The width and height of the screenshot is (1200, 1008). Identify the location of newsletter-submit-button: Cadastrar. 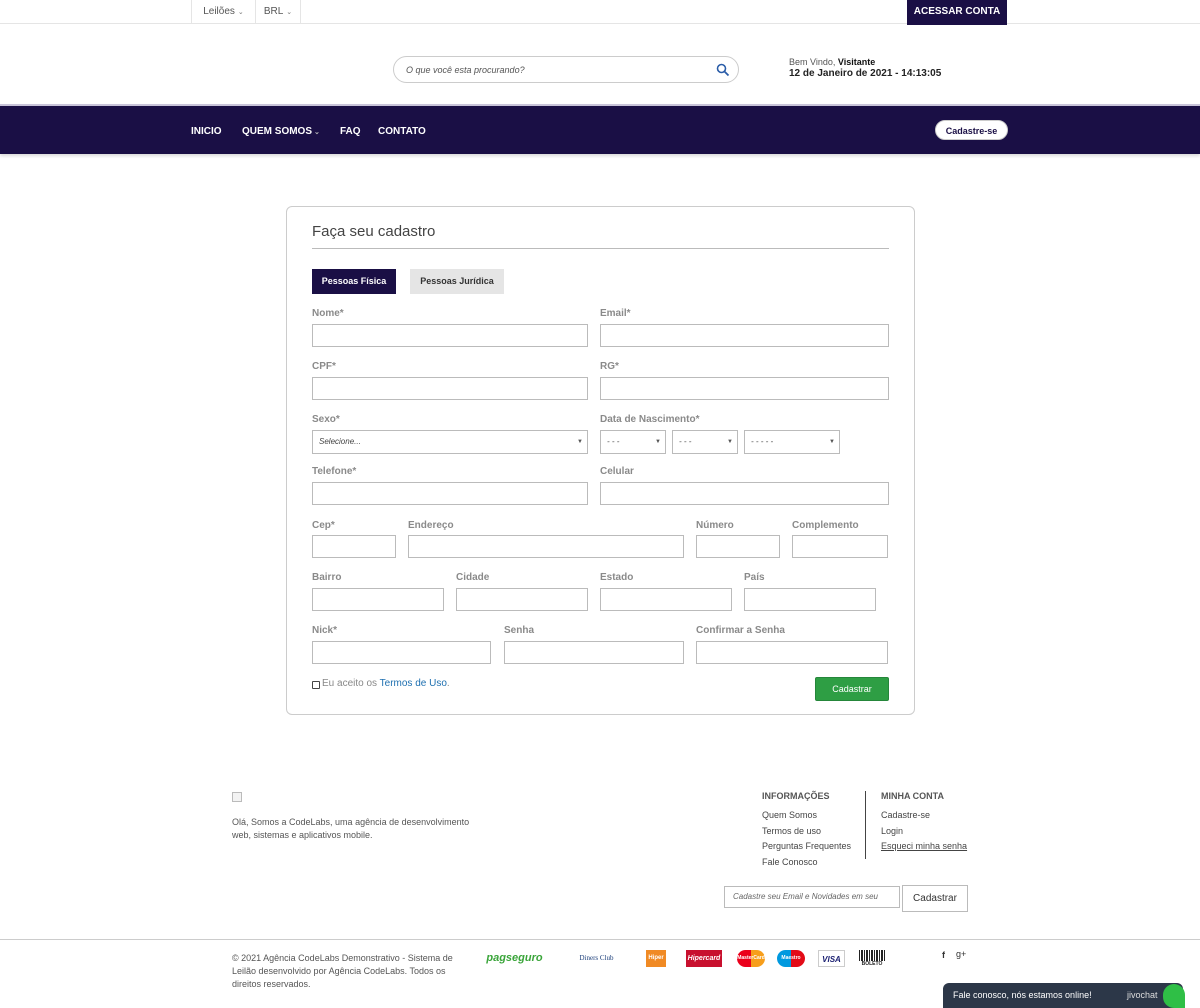
(935, 898).